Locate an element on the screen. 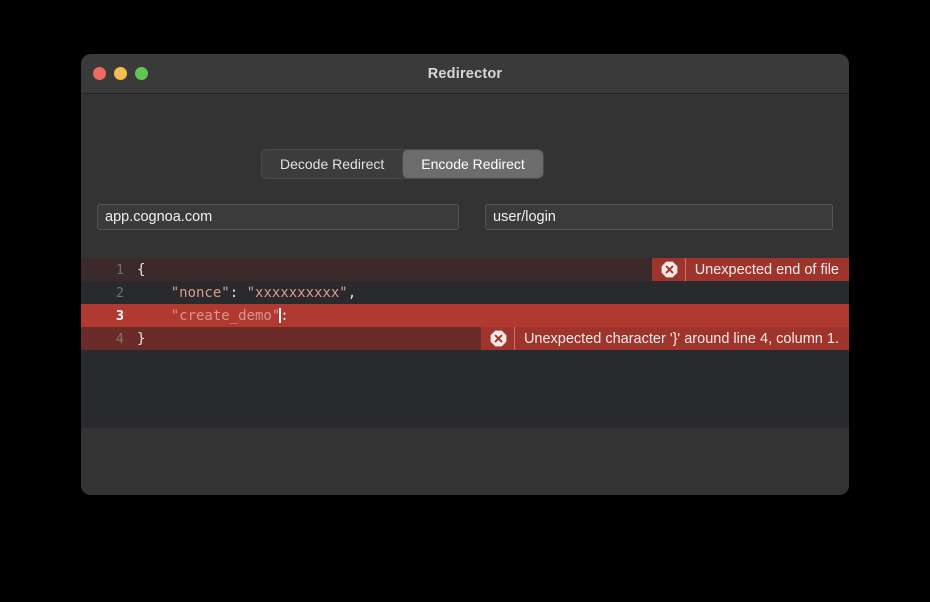  minimize-button is located at coordinates (120, 73).